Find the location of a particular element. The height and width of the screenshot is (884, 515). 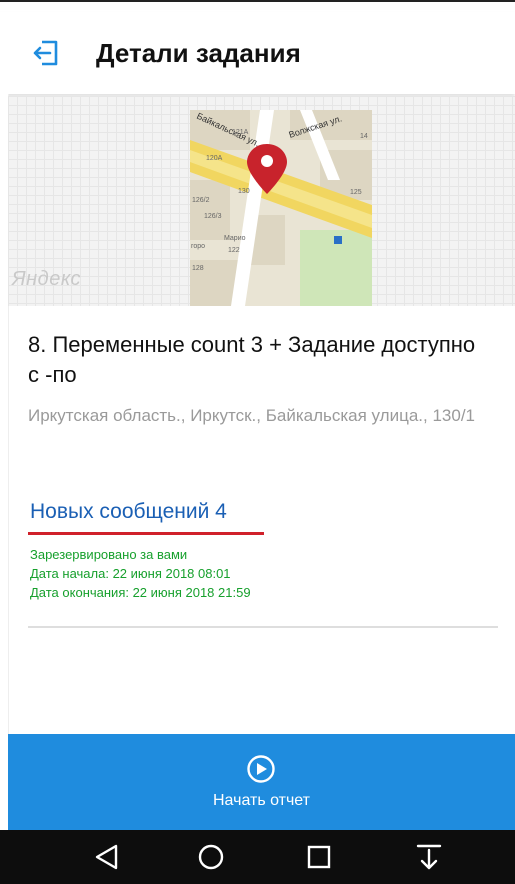

new-messages-link: Новых сообщений 4 is located at coordinates (128, 512).